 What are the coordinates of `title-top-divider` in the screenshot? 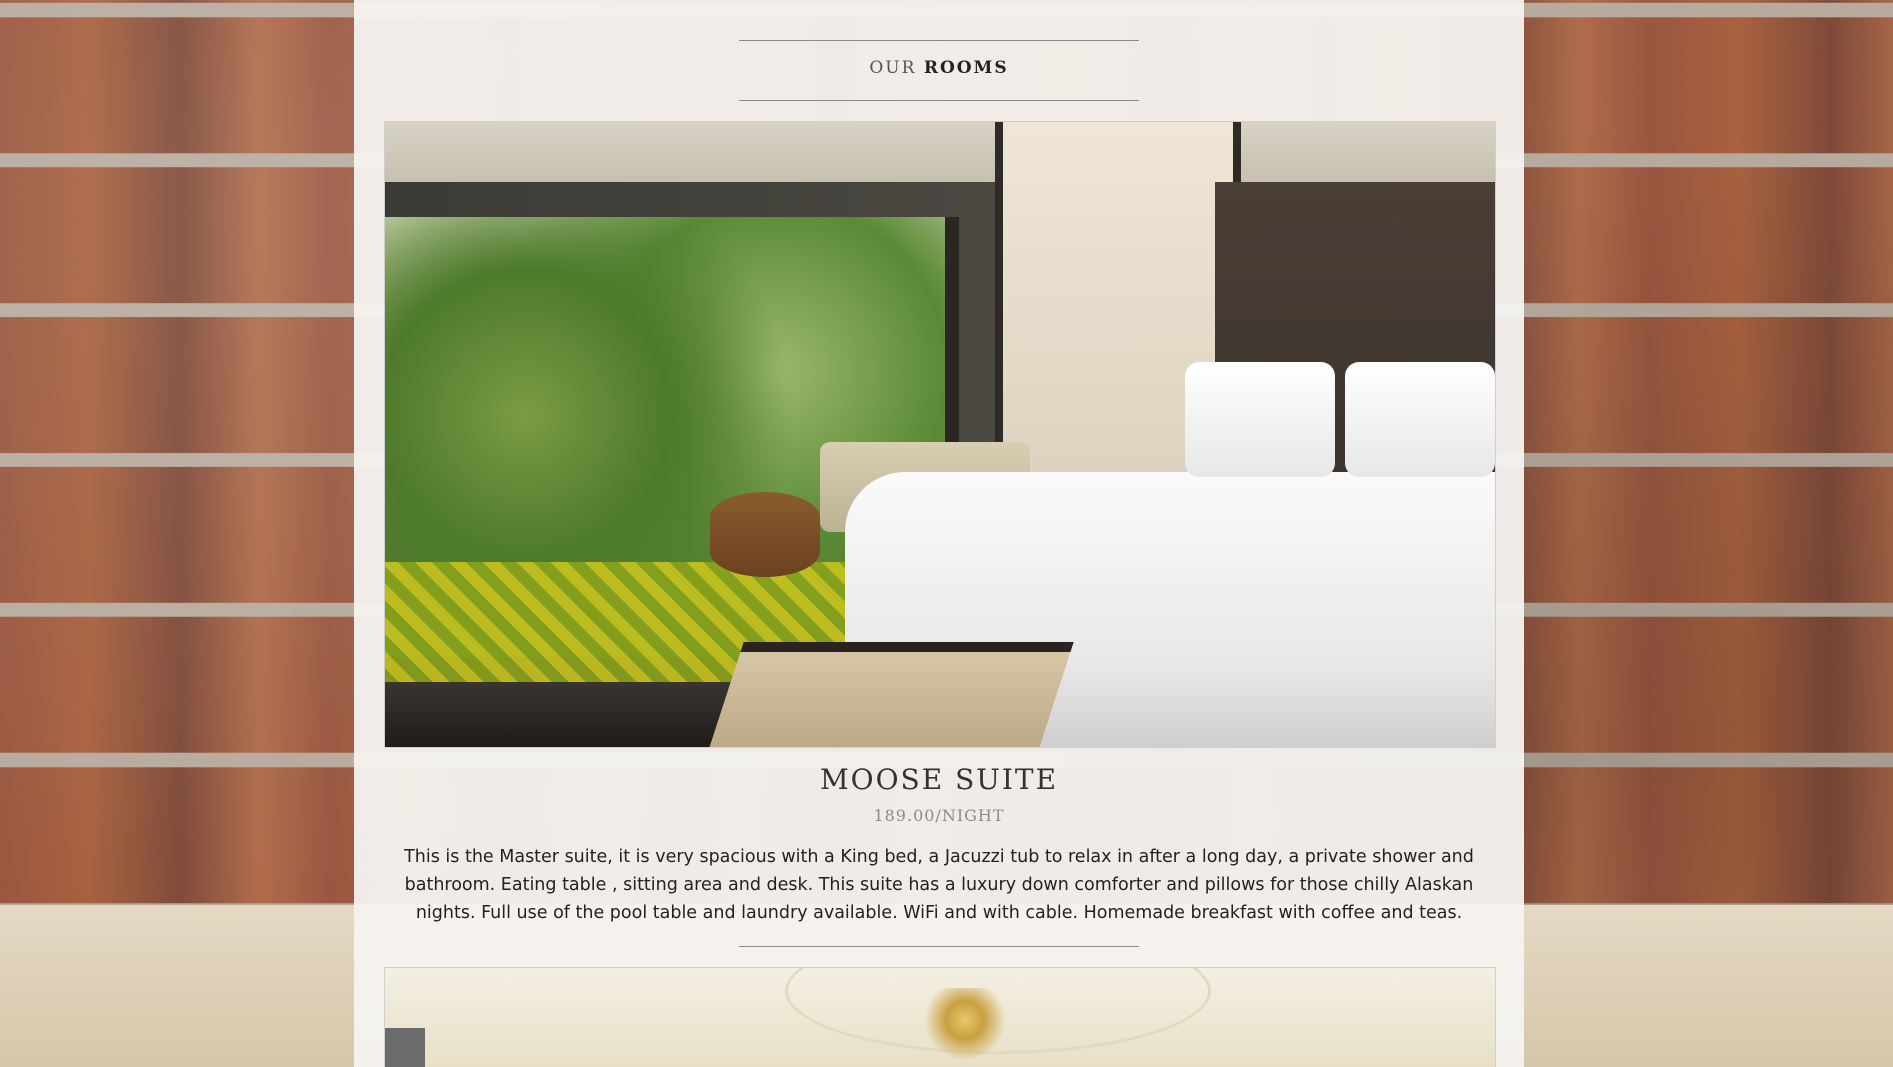 It's located at (939, 40).